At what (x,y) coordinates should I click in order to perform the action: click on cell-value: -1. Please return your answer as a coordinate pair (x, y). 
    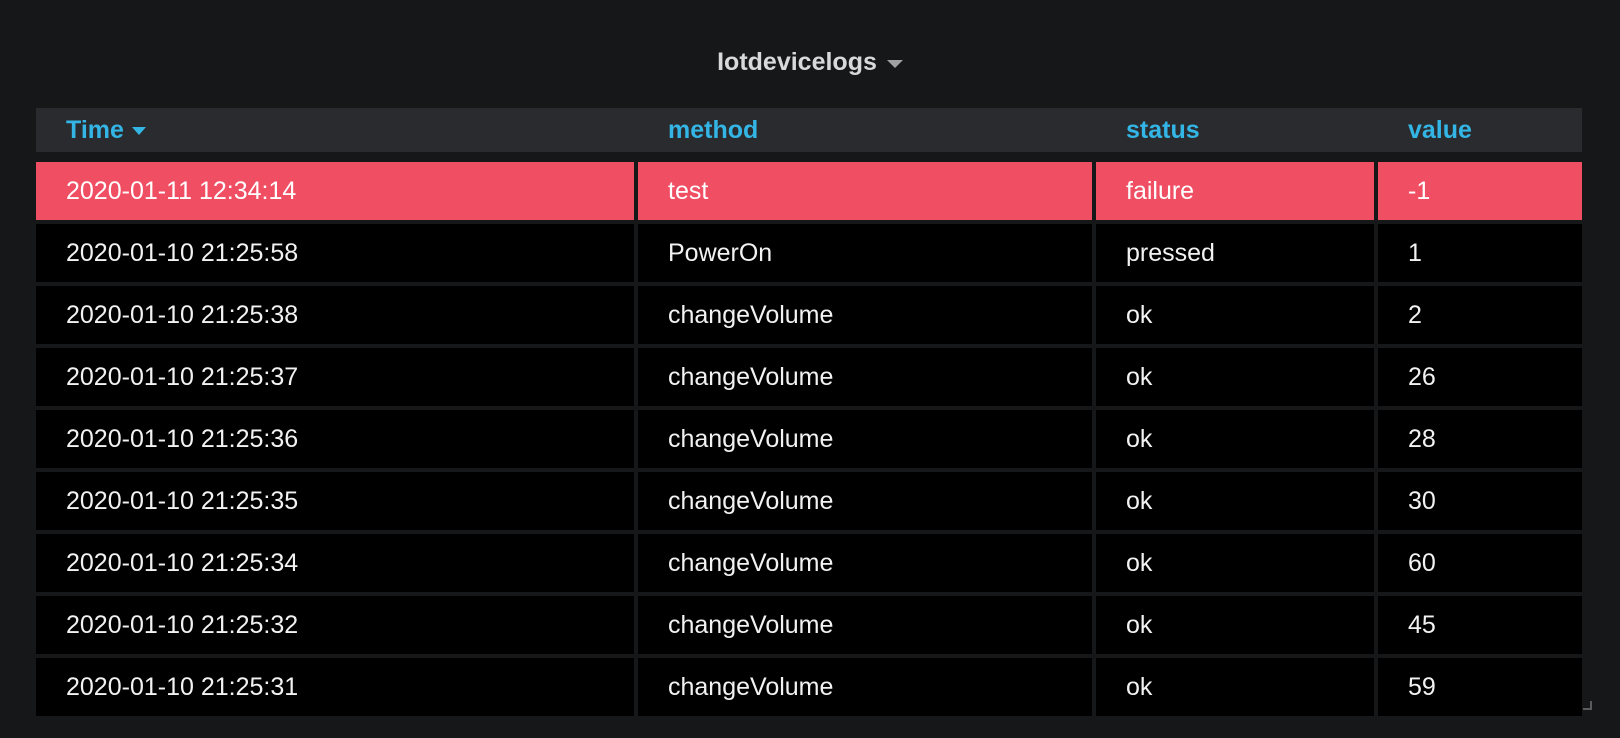
    Looking at the image, I should click on (1480, 191).